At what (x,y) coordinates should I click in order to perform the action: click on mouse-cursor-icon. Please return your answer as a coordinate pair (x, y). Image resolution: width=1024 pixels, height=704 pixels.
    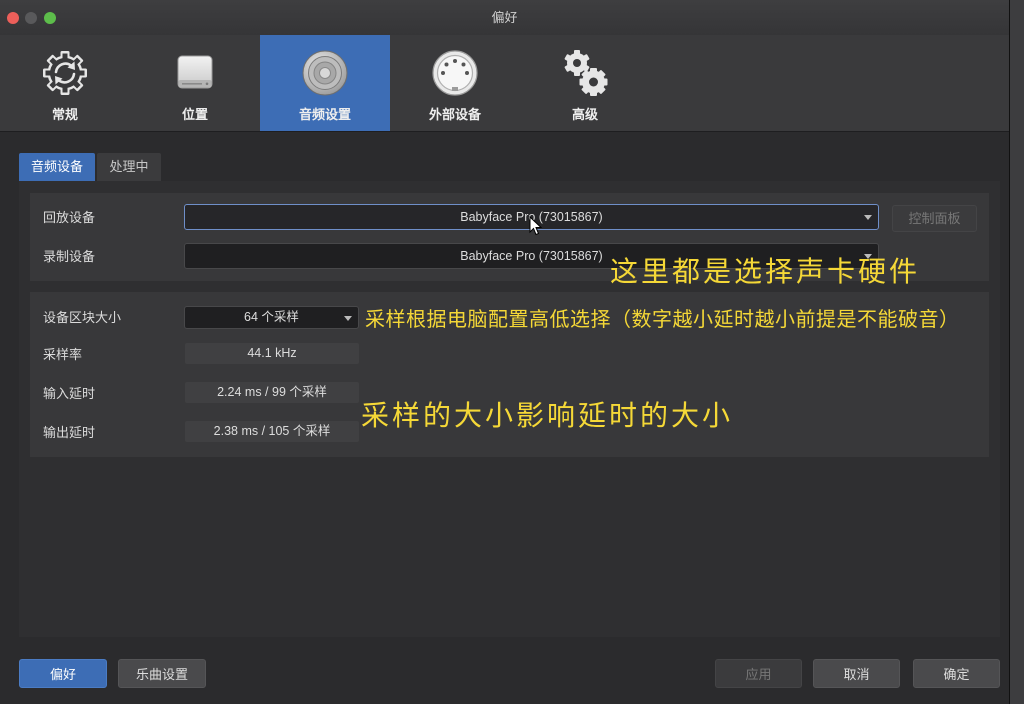
    Looking at the image, I should click on (536, 226).